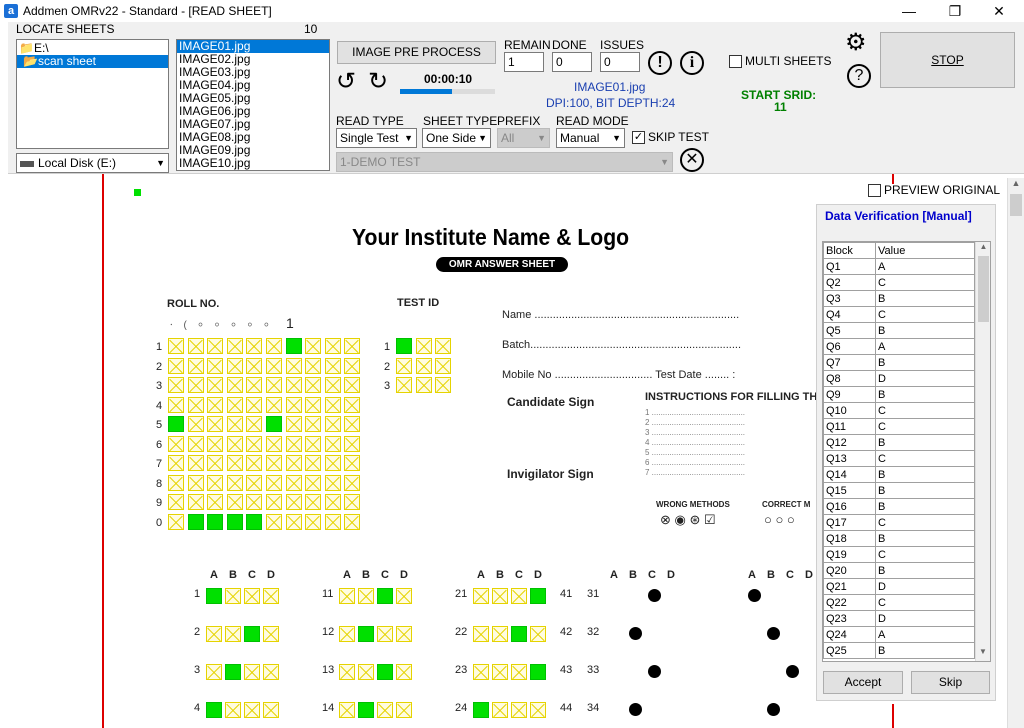 This screenshot has width=1024, height=728. I want to click on question-number: 3, so click(197, 670).